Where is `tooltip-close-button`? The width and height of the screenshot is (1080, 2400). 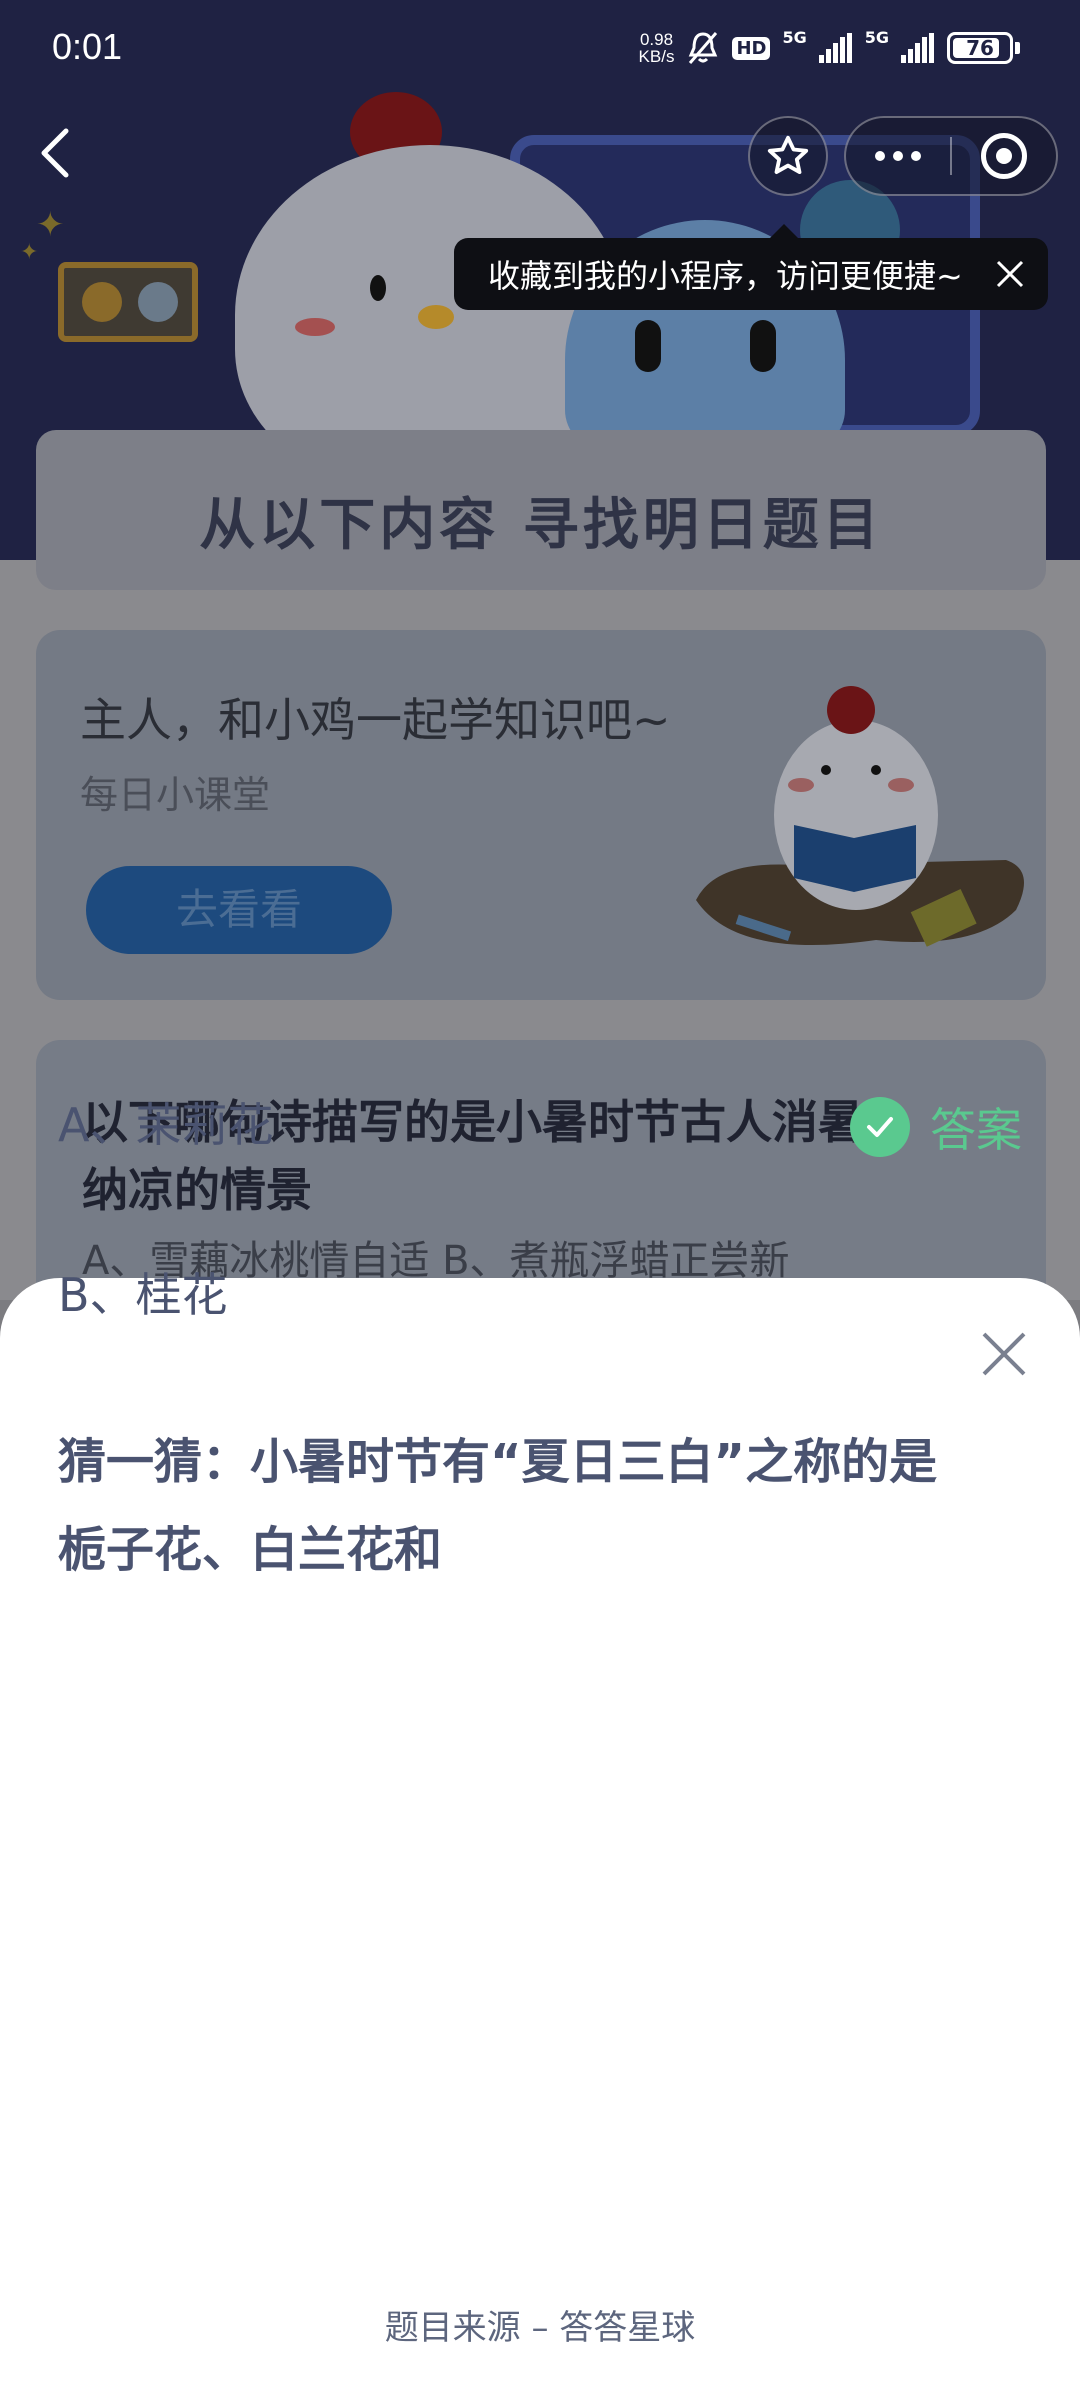
tooltip-close-button is located at coordinates (1010, 274).